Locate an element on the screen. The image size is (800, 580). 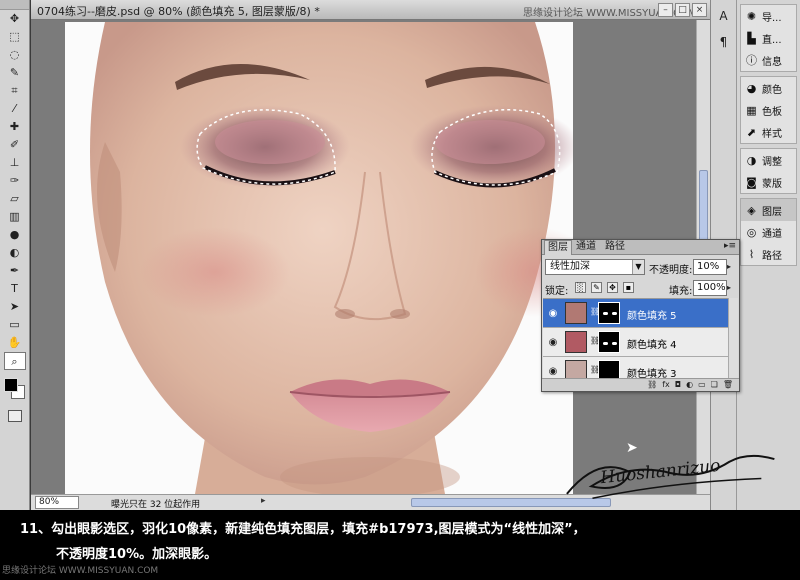
zoom-tool-icon: ⌕ is located at coordinates (14, 361).